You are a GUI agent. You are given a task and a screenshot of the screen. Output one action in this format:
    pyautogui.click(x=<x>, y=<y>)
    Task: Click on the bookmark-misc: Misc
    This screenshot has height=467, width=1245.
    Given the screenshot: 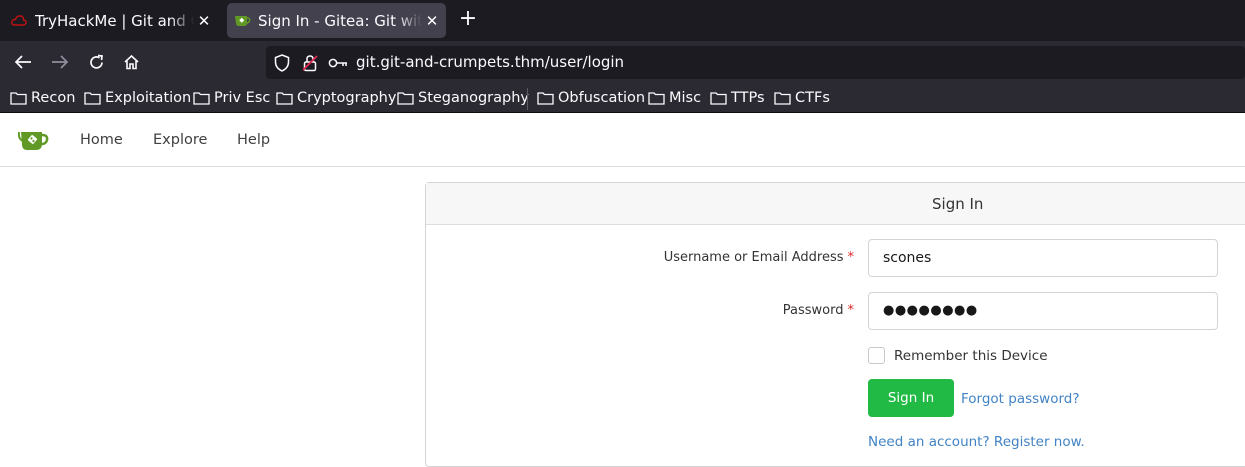 What is the action you would take?
    pyautogui.click(x=674, y=98)
    